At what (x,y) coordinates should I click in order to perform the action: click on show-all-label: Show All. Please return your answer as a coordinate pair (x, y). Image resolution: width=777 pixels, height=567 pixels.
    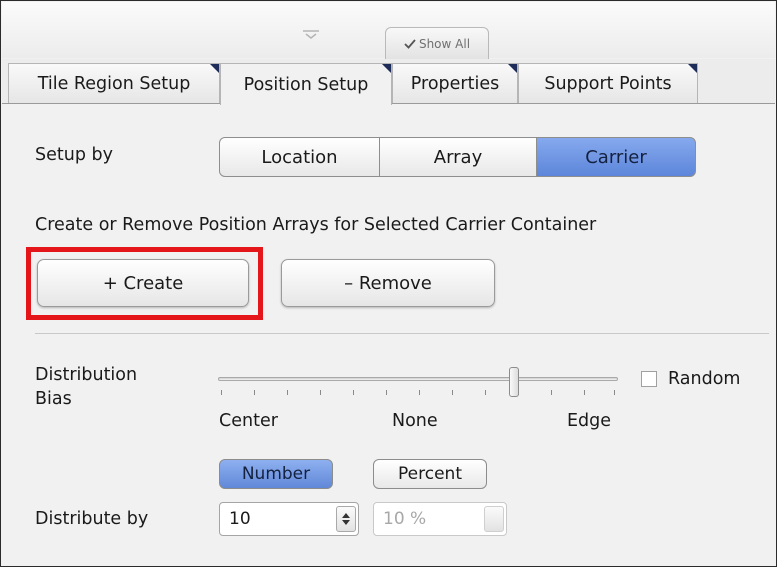
    Looking at the image, I should click on (444, 43).